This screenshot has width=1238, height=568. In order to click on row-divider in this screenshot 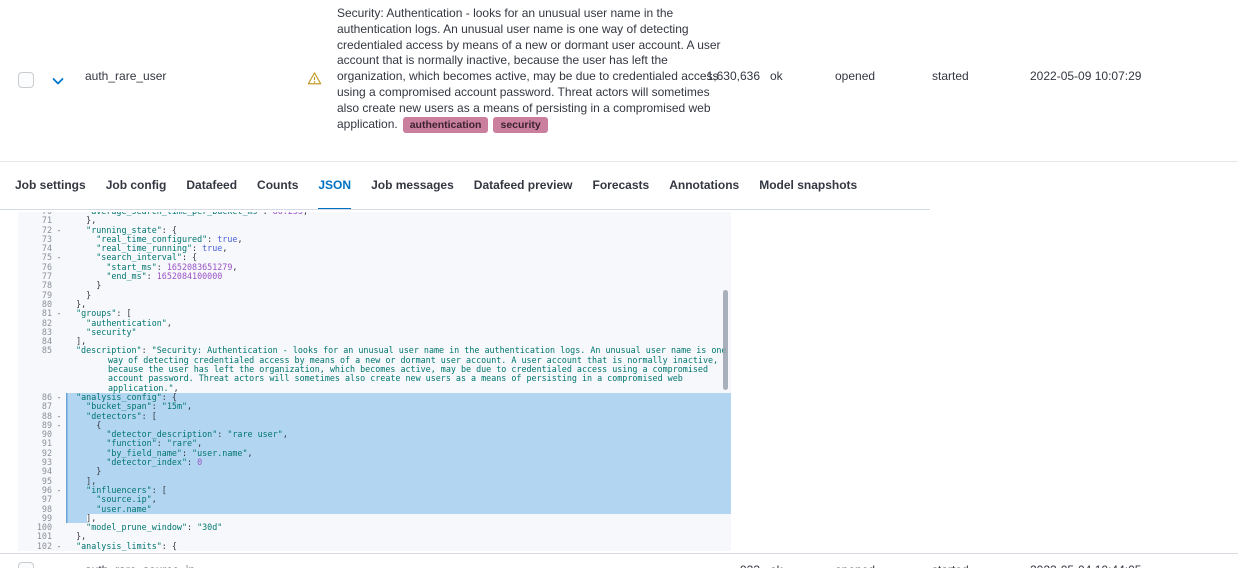, I will do `click(619, 161)`.